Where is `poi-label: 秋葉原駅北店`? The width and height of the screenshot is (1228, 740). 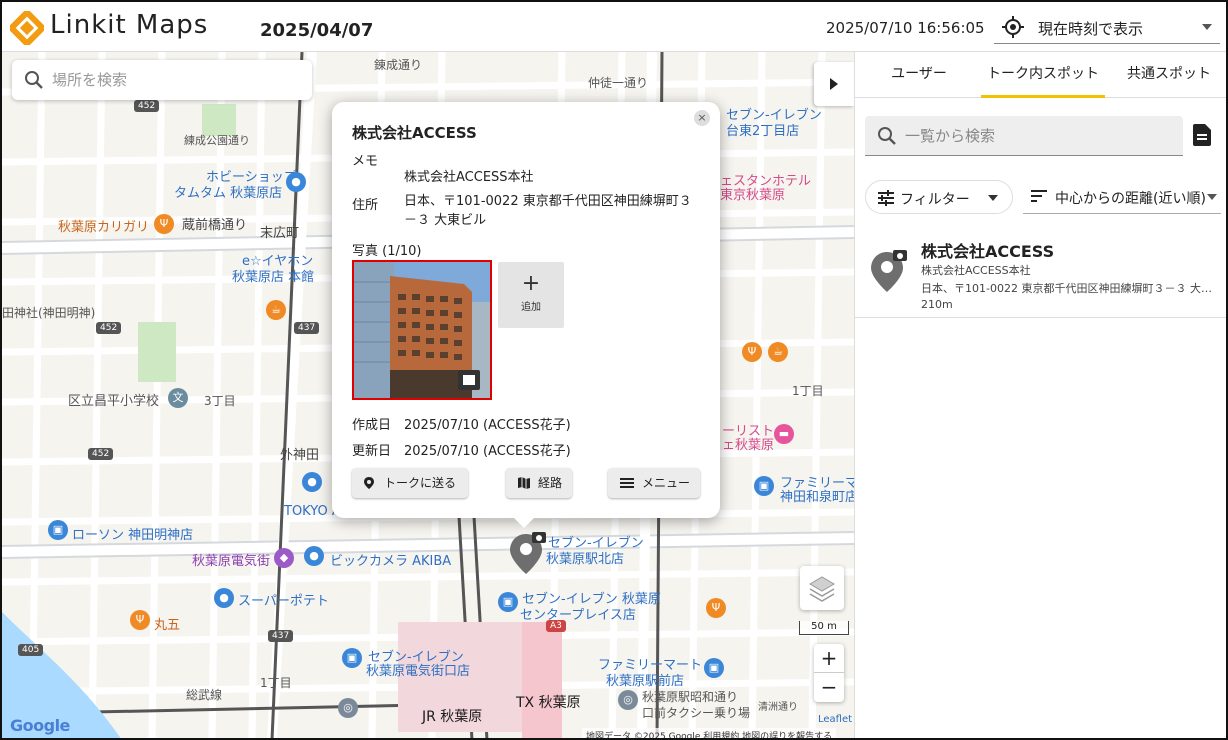
poi-label: 秋葉原駅北店 is located at coordinates (585, 559).